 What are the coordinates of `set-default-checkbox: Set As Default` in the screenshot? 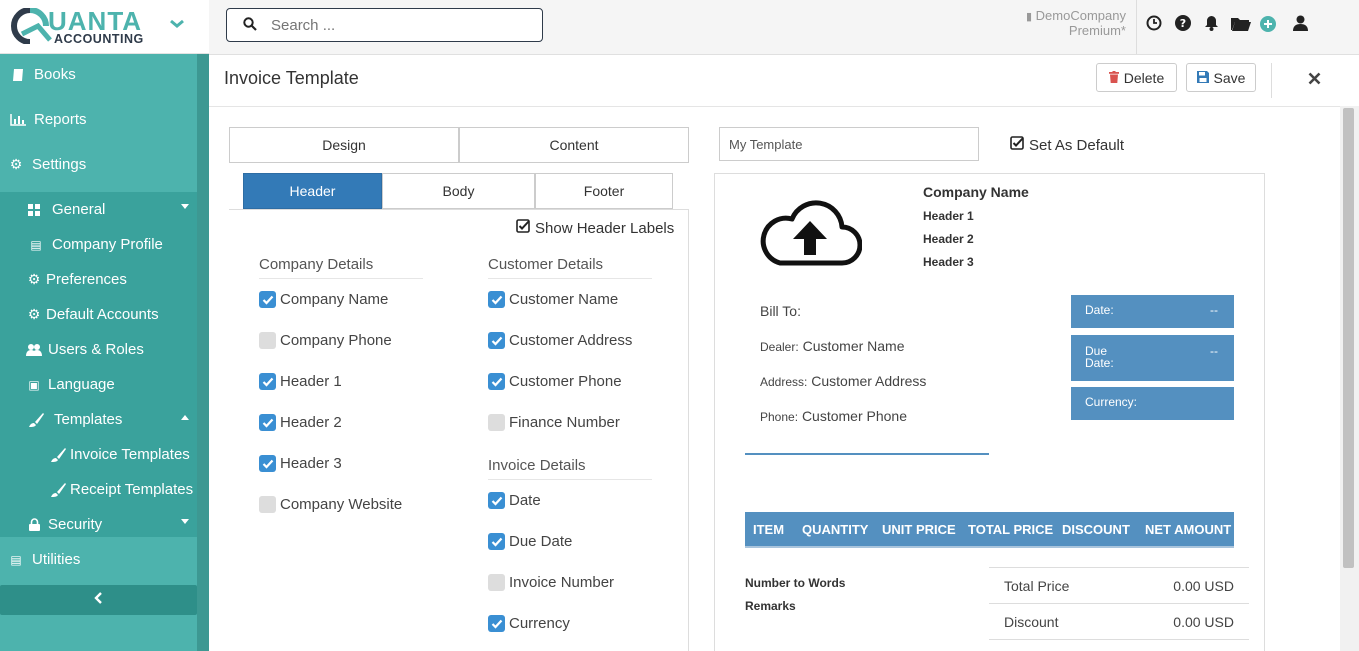 It's located at (1067, 145).